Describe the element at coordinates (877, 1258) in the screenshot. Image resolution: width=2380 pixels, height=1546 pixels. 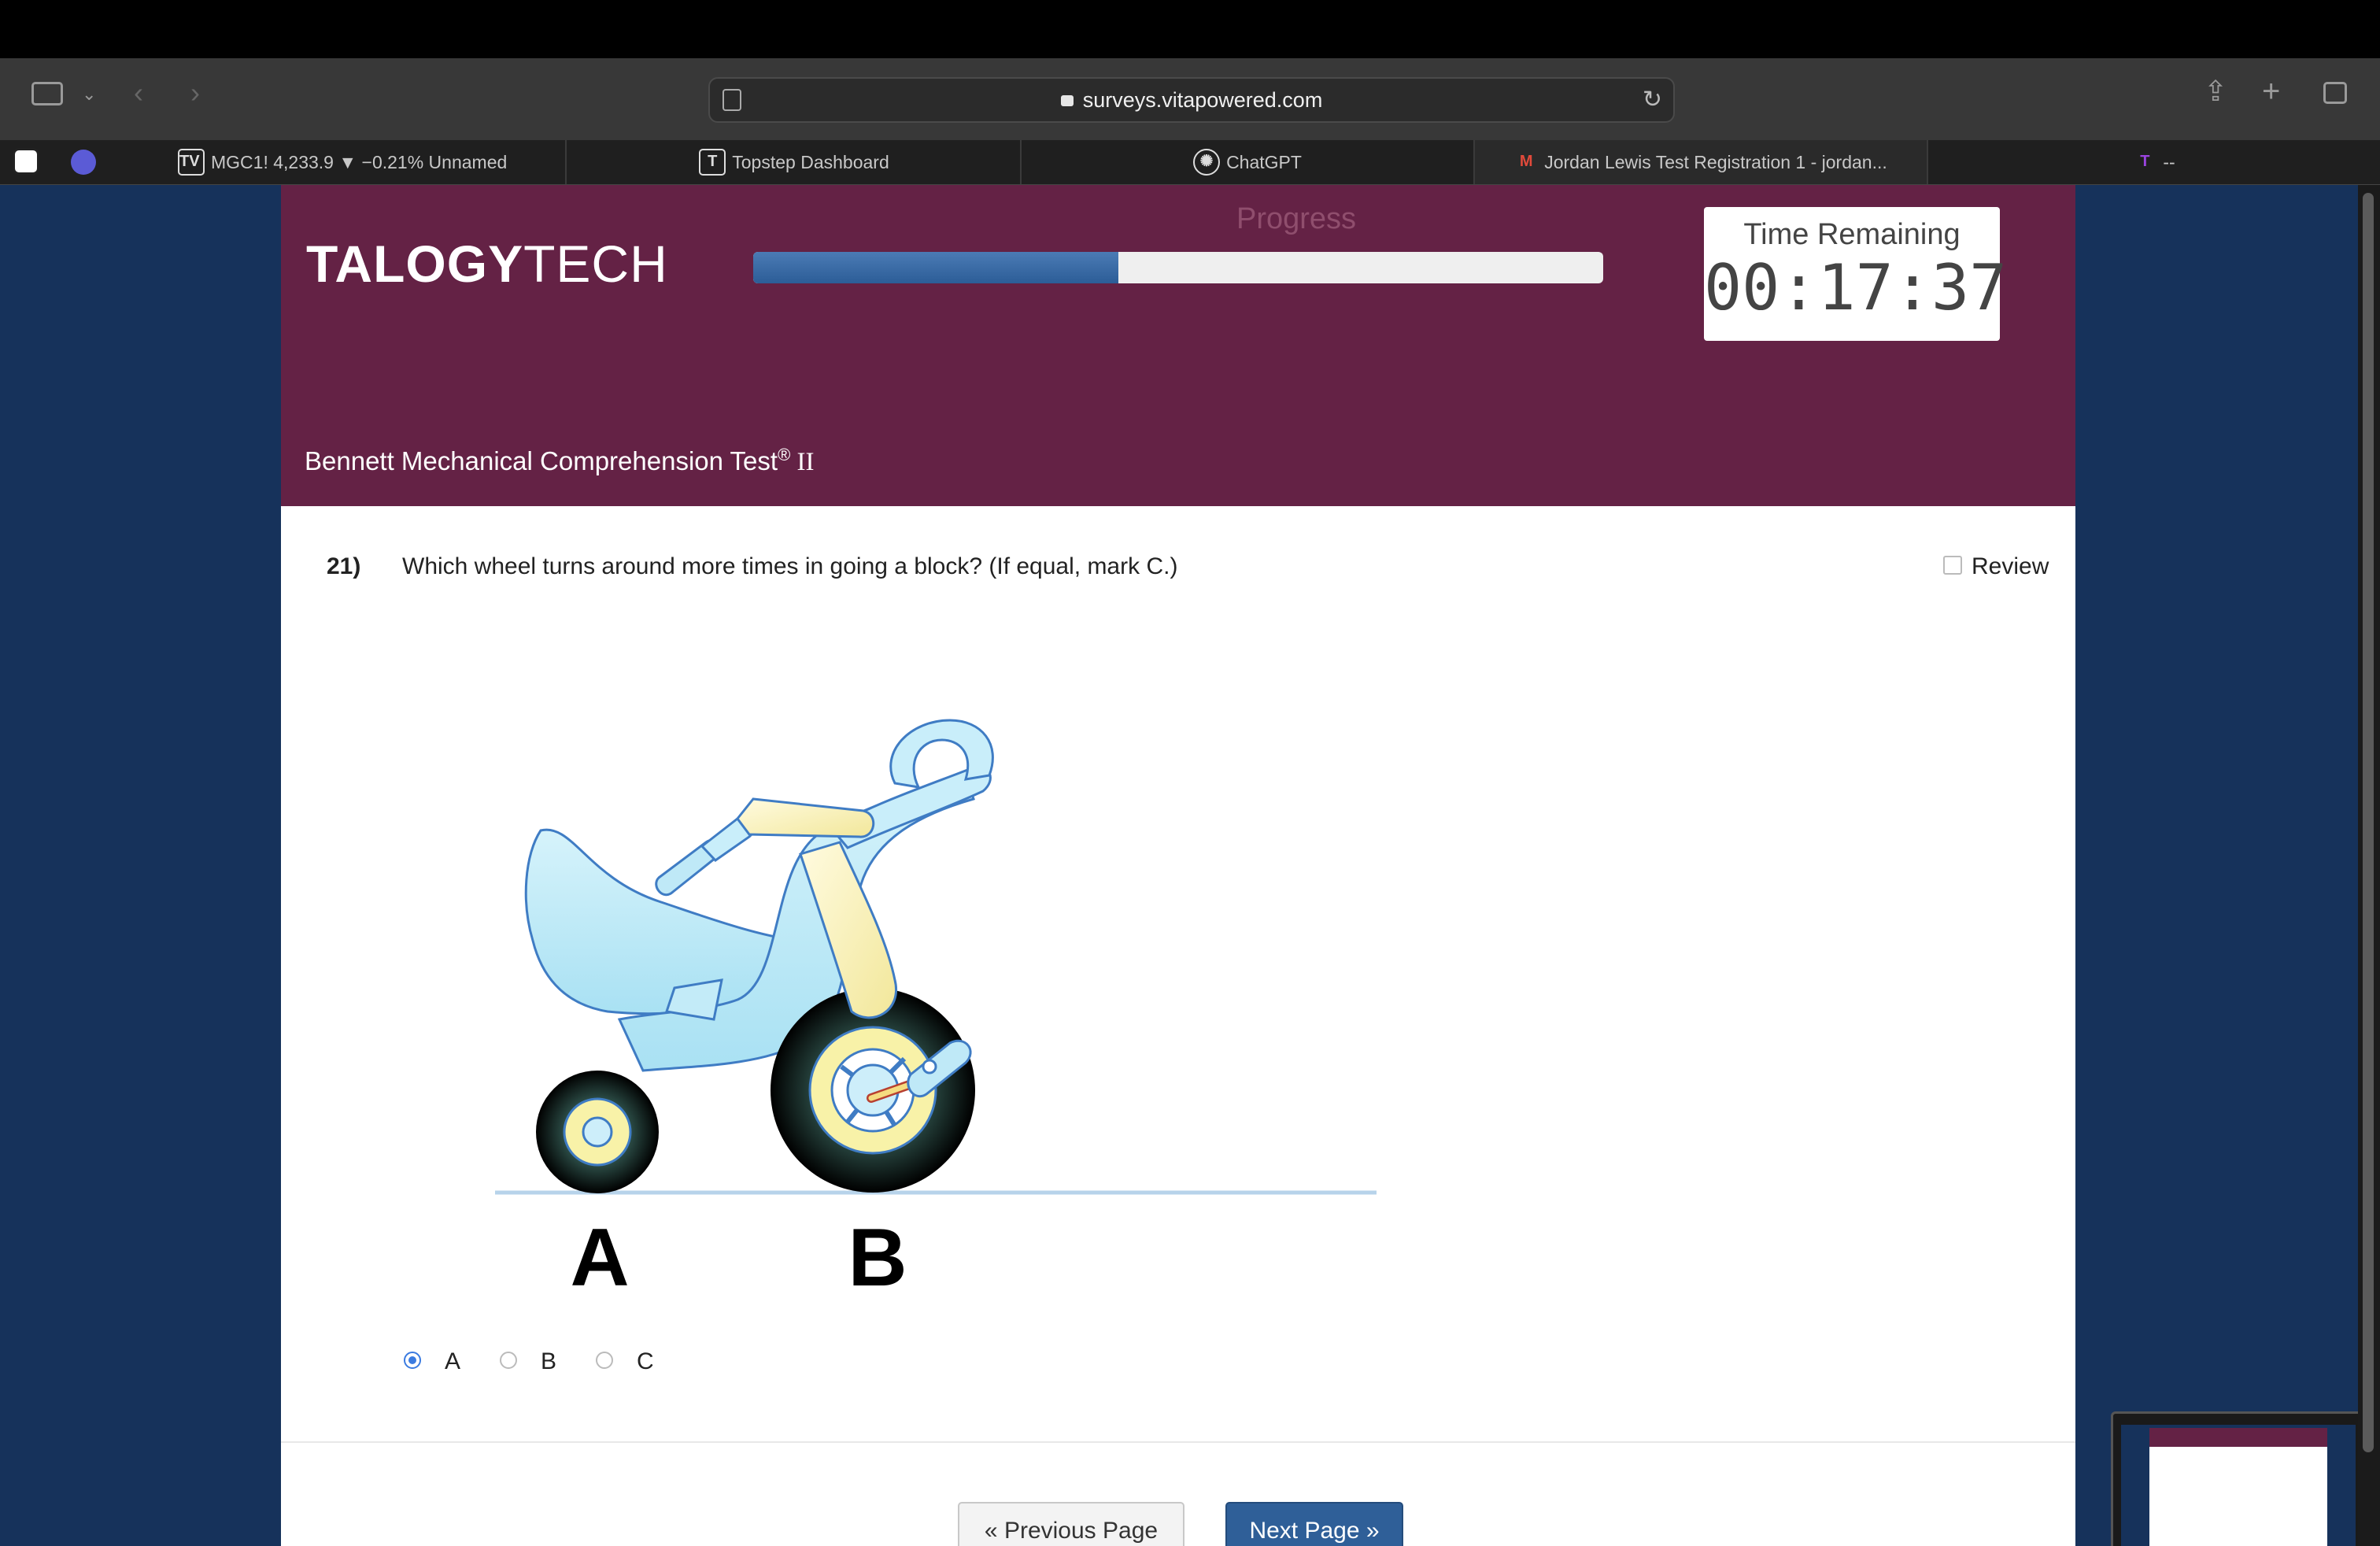
I see `label-b: B` at that location.